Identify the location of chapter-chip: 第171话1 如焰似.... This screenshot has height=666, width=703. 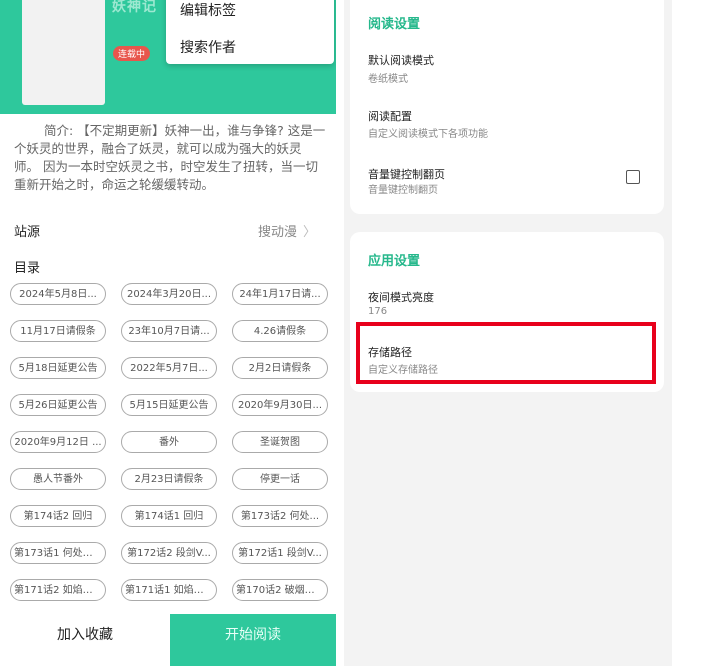
(169, 590).